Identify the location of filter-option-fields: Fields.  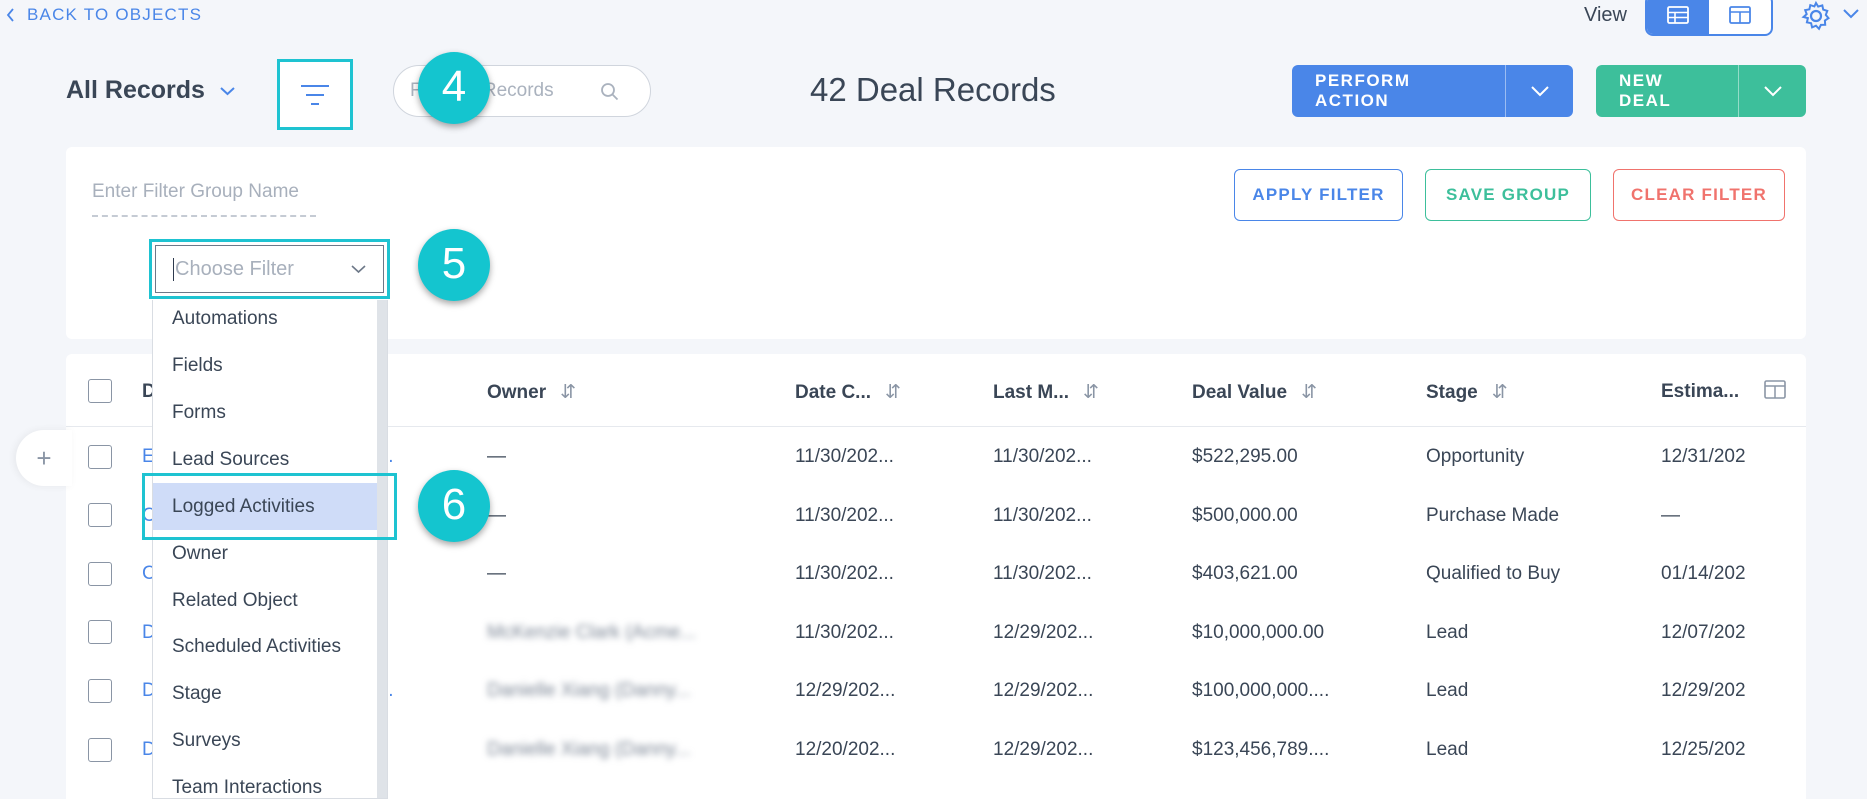
(266, 365).